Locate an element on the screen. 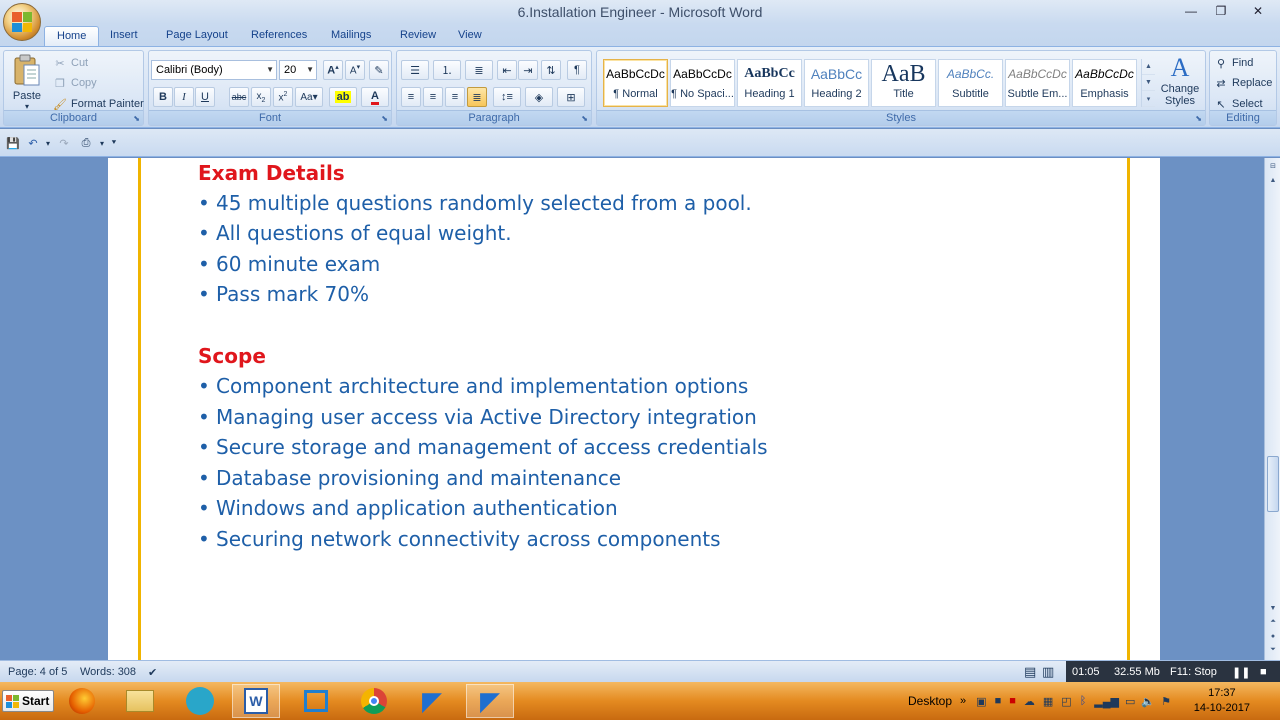 The height and width of the screenshot is (720, 1280). tray-icon-2: ■ is located at coordinates (998, 701).